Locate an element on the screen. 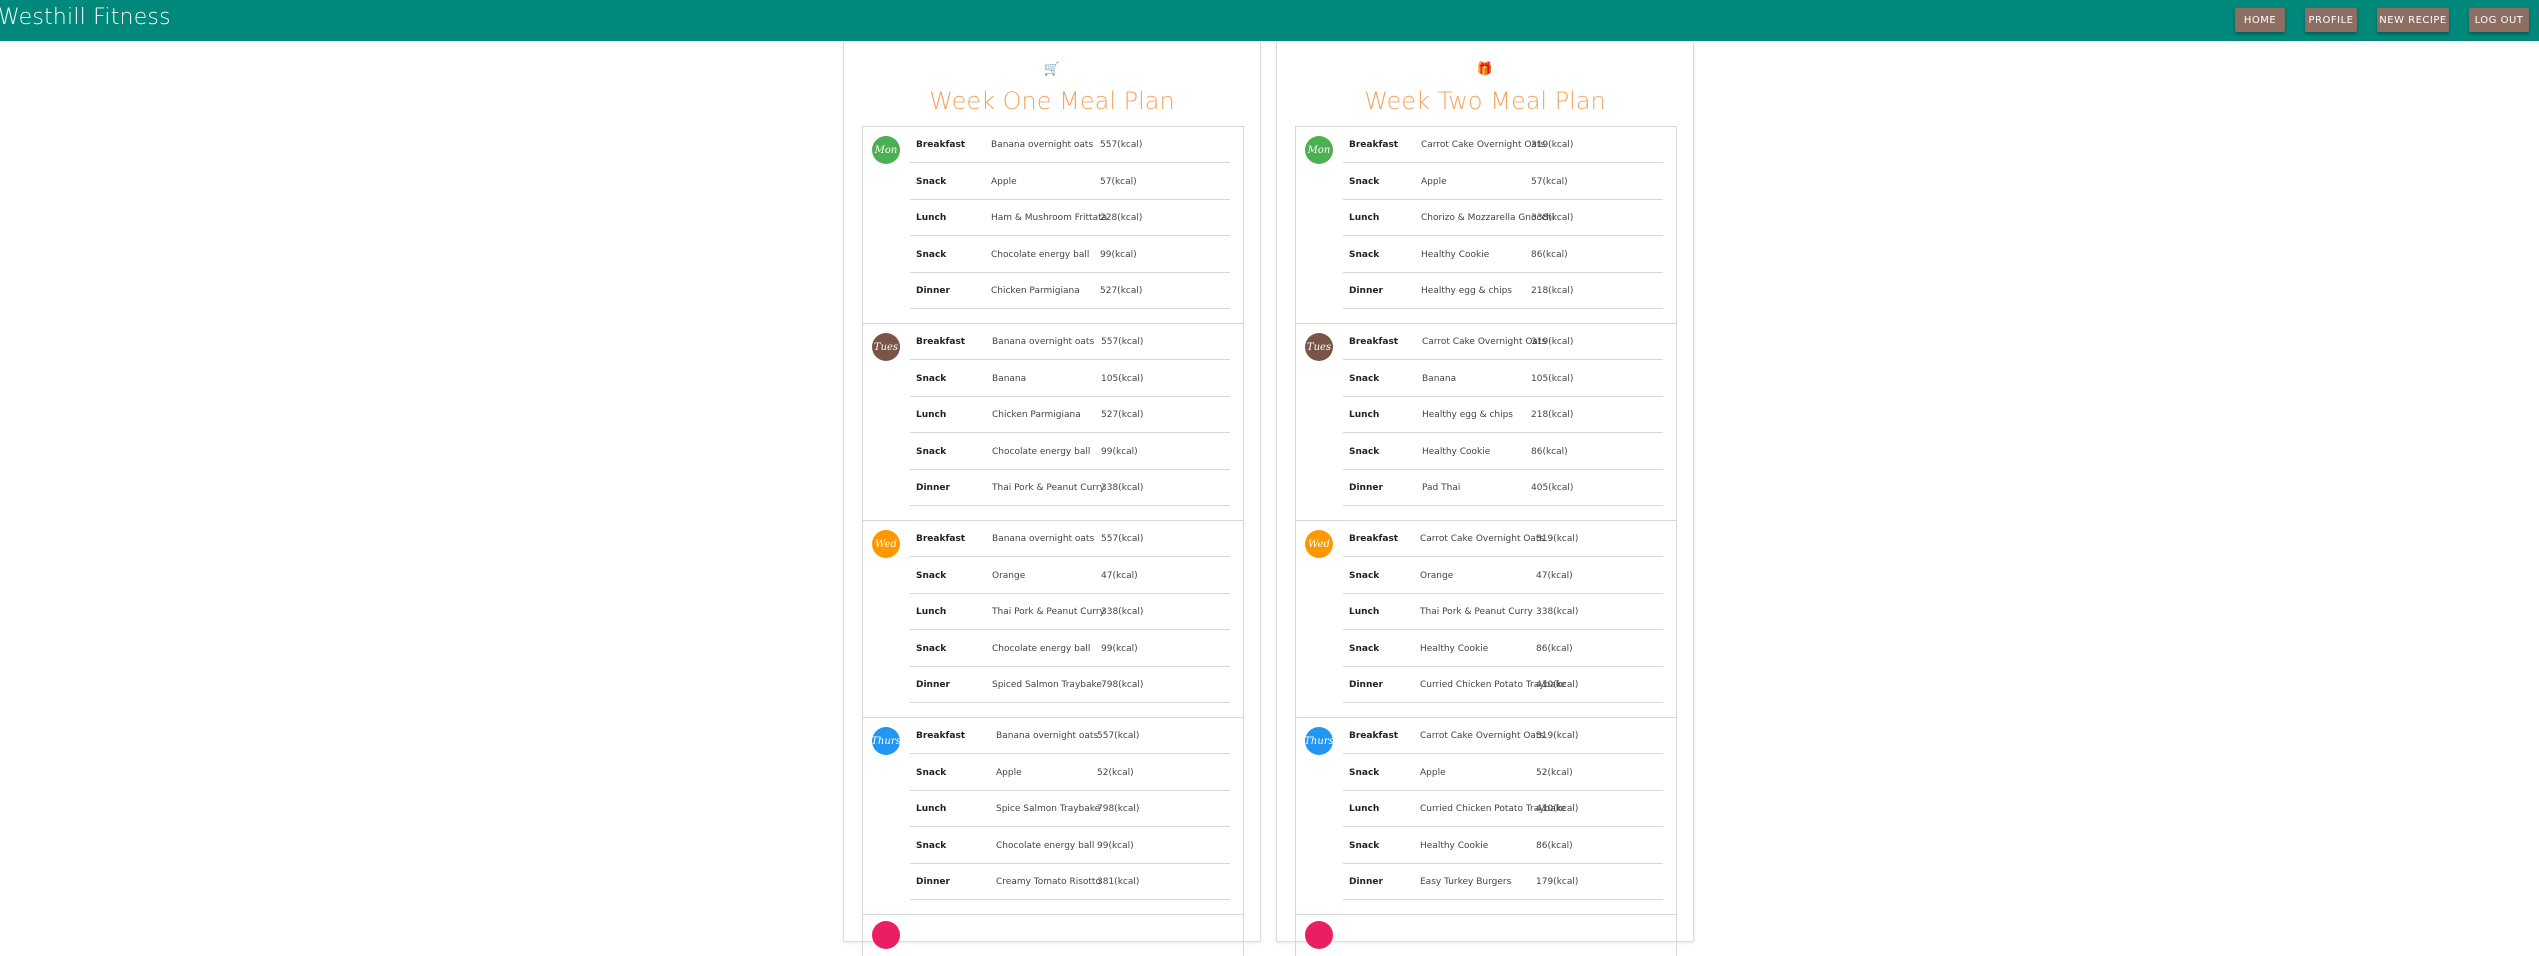 This screenshot has height=956, width=2539. meal-row: Dinner Easy Turkey Burgers 179(kcal) is located at coordinates (1503, 882).